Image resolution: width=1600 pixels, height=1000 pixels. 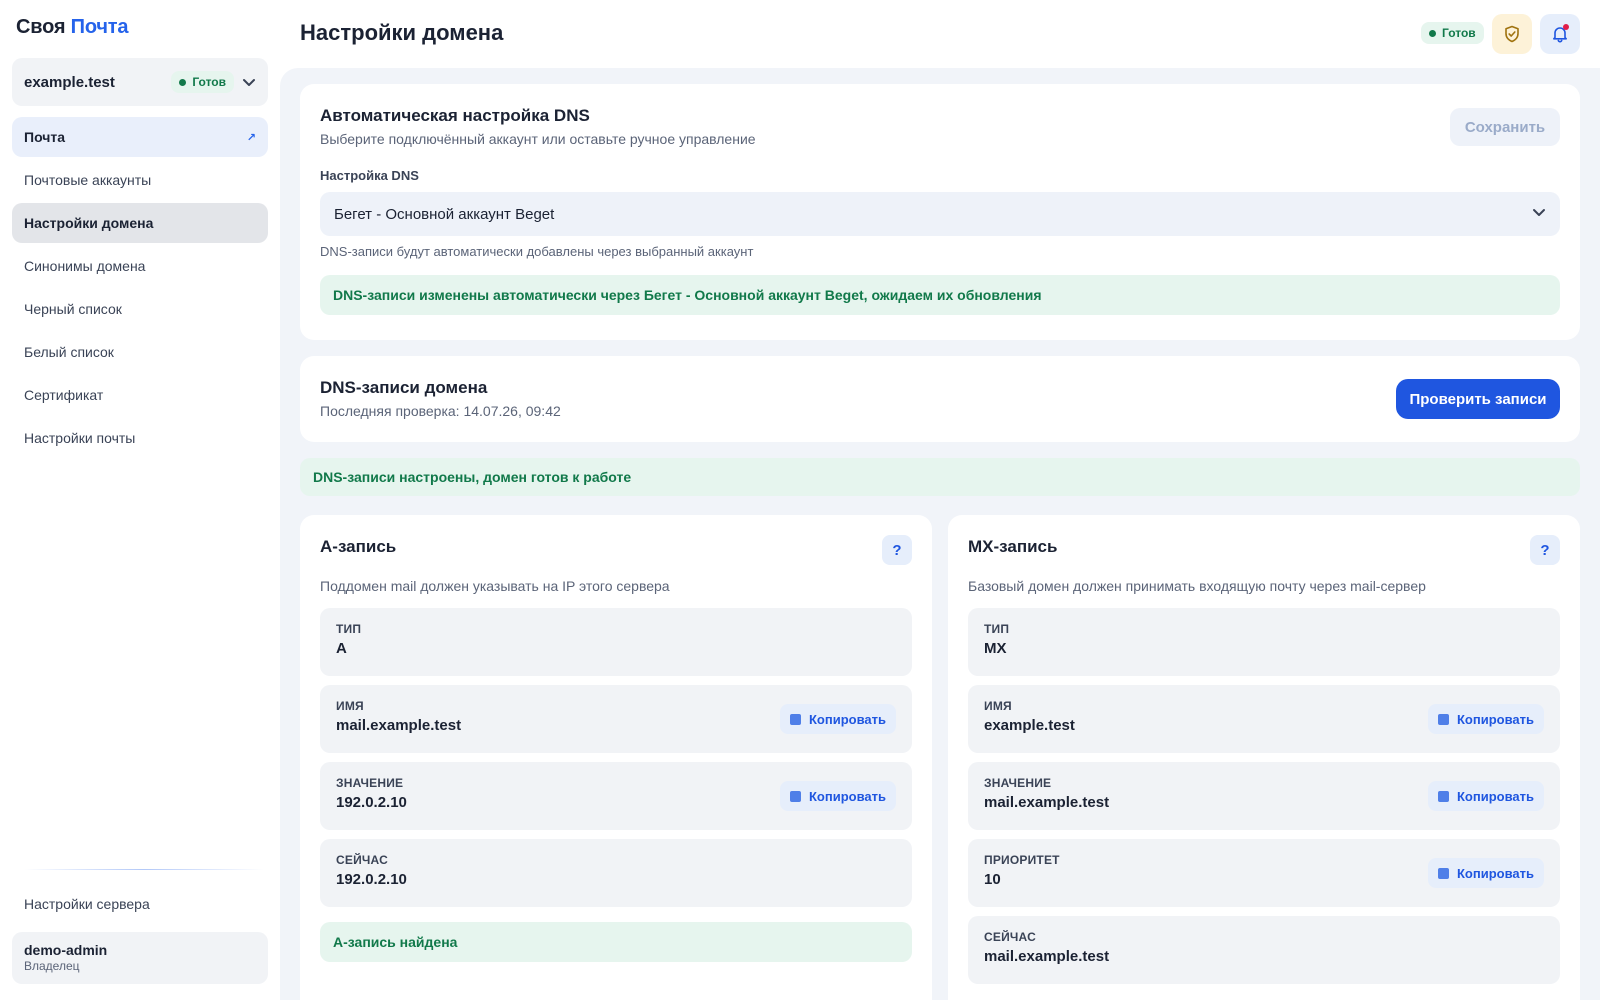 What do you see at coordinates (897, 550) in the screenshot?
I see `a-record-help-button: ?` at bounding box center [897, 550].